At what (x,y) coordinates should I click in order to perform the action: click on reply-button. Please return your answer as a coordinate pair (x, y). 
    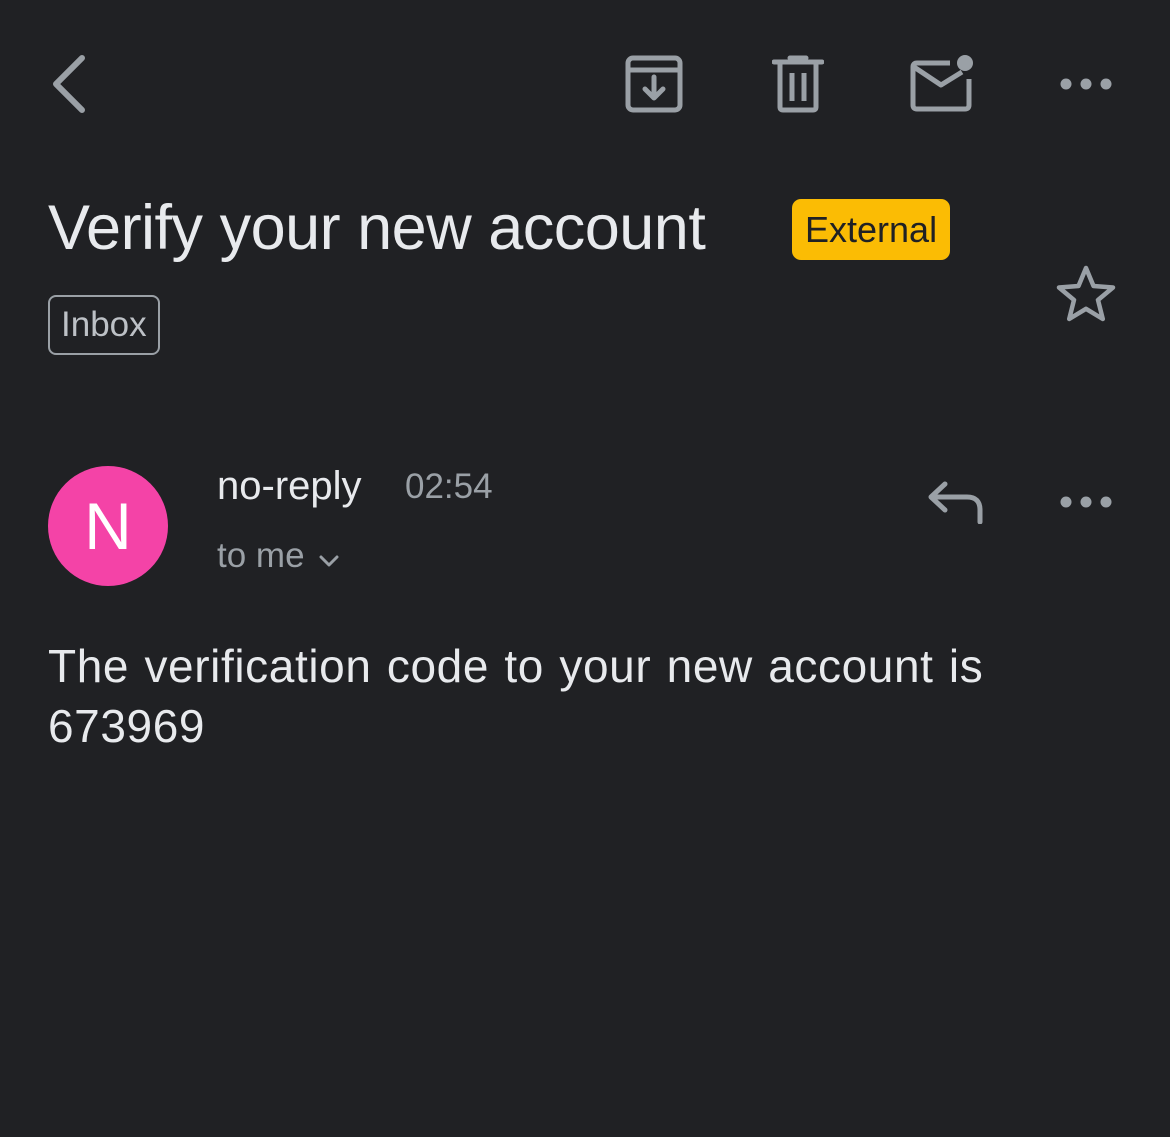
    Looking at the image, I should click on (956, 502).